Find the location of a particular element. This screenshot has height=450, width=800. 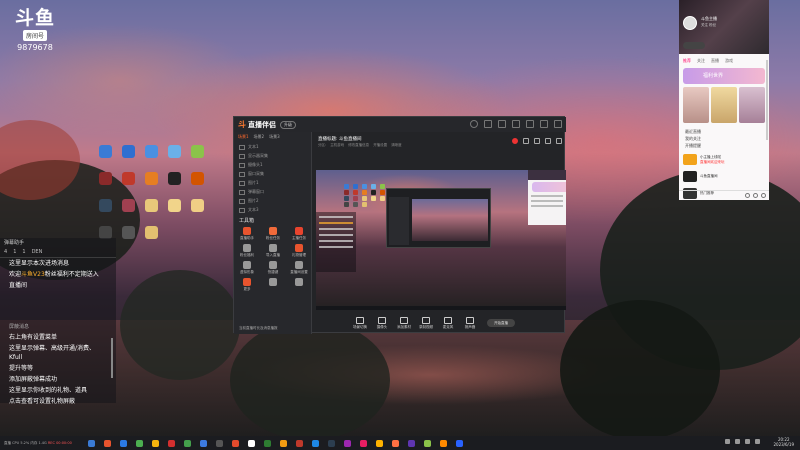

record-icon is located at coordinates (515, 141).